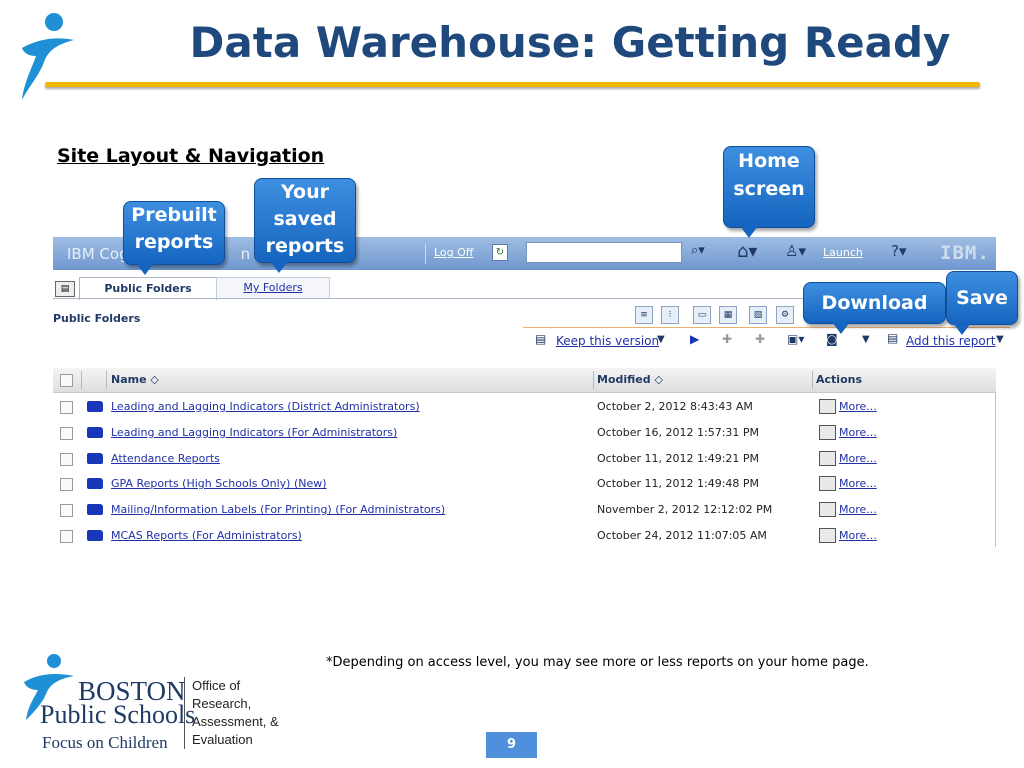 This screenshot has width=1024, height=768. I want to click on office-line: Evaluation, so click(222, 739).